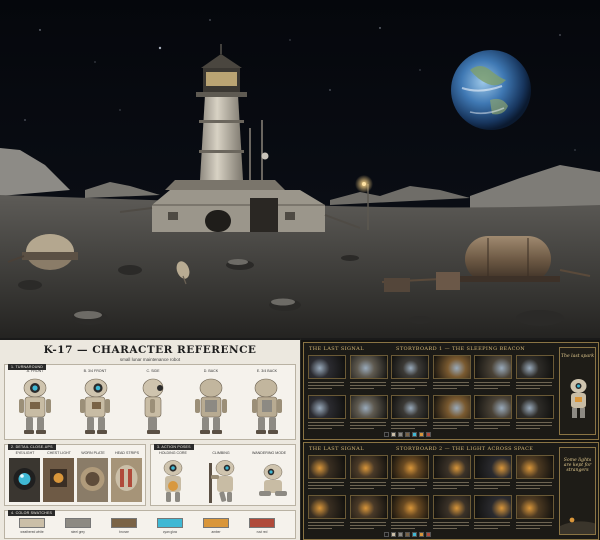  What do you see at coordinates (577, 491) in the screenshot?
I see `storyboard-2-side-card: Some lights are kept for strangers` at bounding box center [577, 491].